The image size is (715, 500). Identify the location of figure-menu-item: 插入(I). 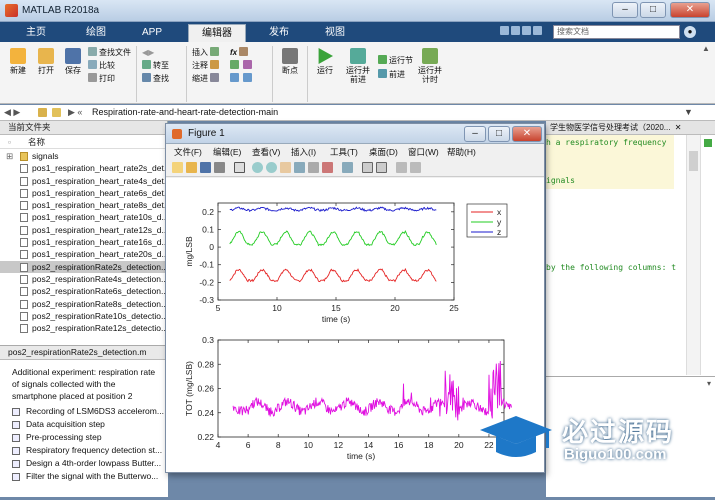
(303, 152).